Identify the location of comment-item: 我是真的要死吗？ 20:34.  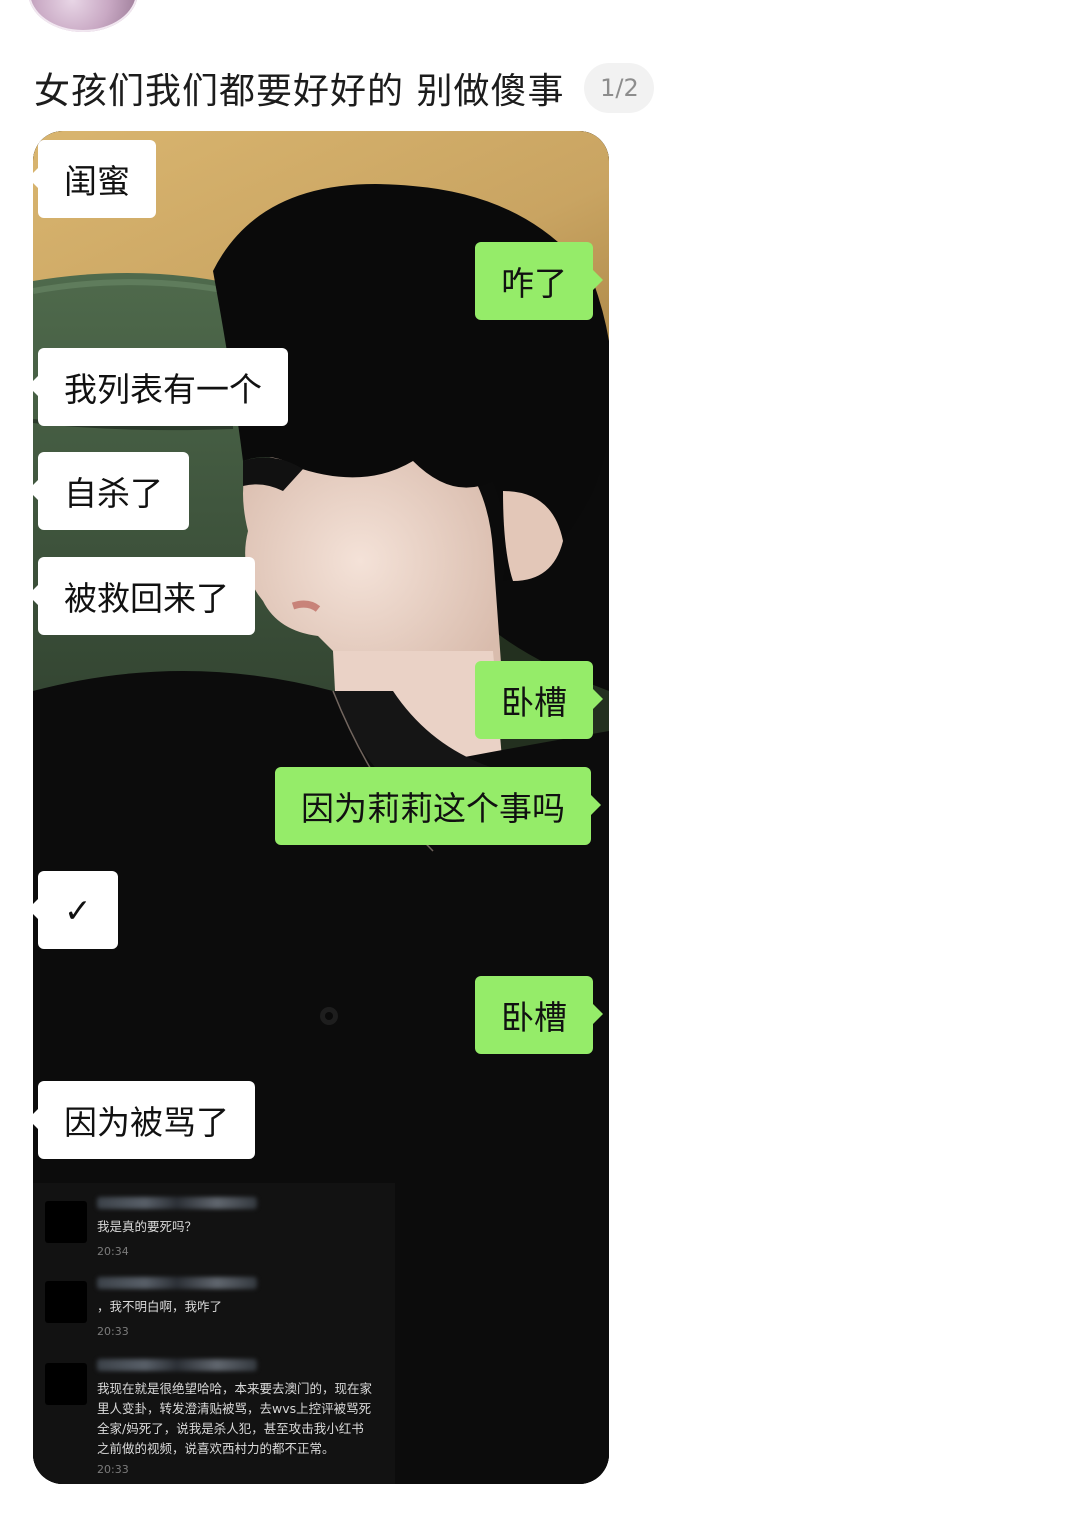
(217, 1228).